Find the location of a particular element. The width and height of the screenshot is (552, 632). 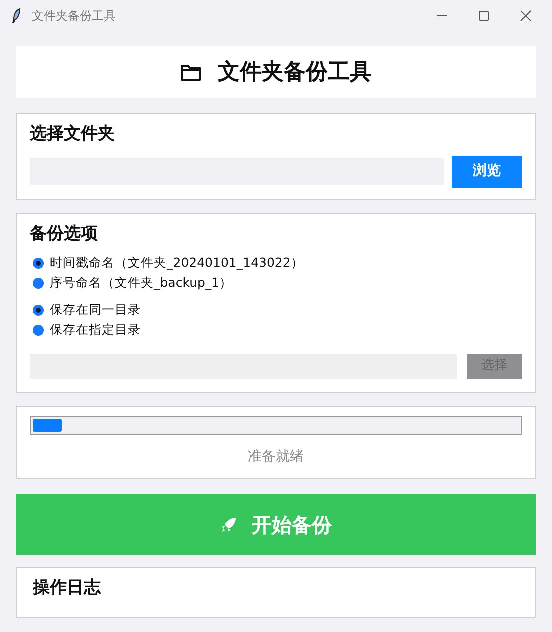

section-title: 选择文件夹 is located at coordinates (73, 134).